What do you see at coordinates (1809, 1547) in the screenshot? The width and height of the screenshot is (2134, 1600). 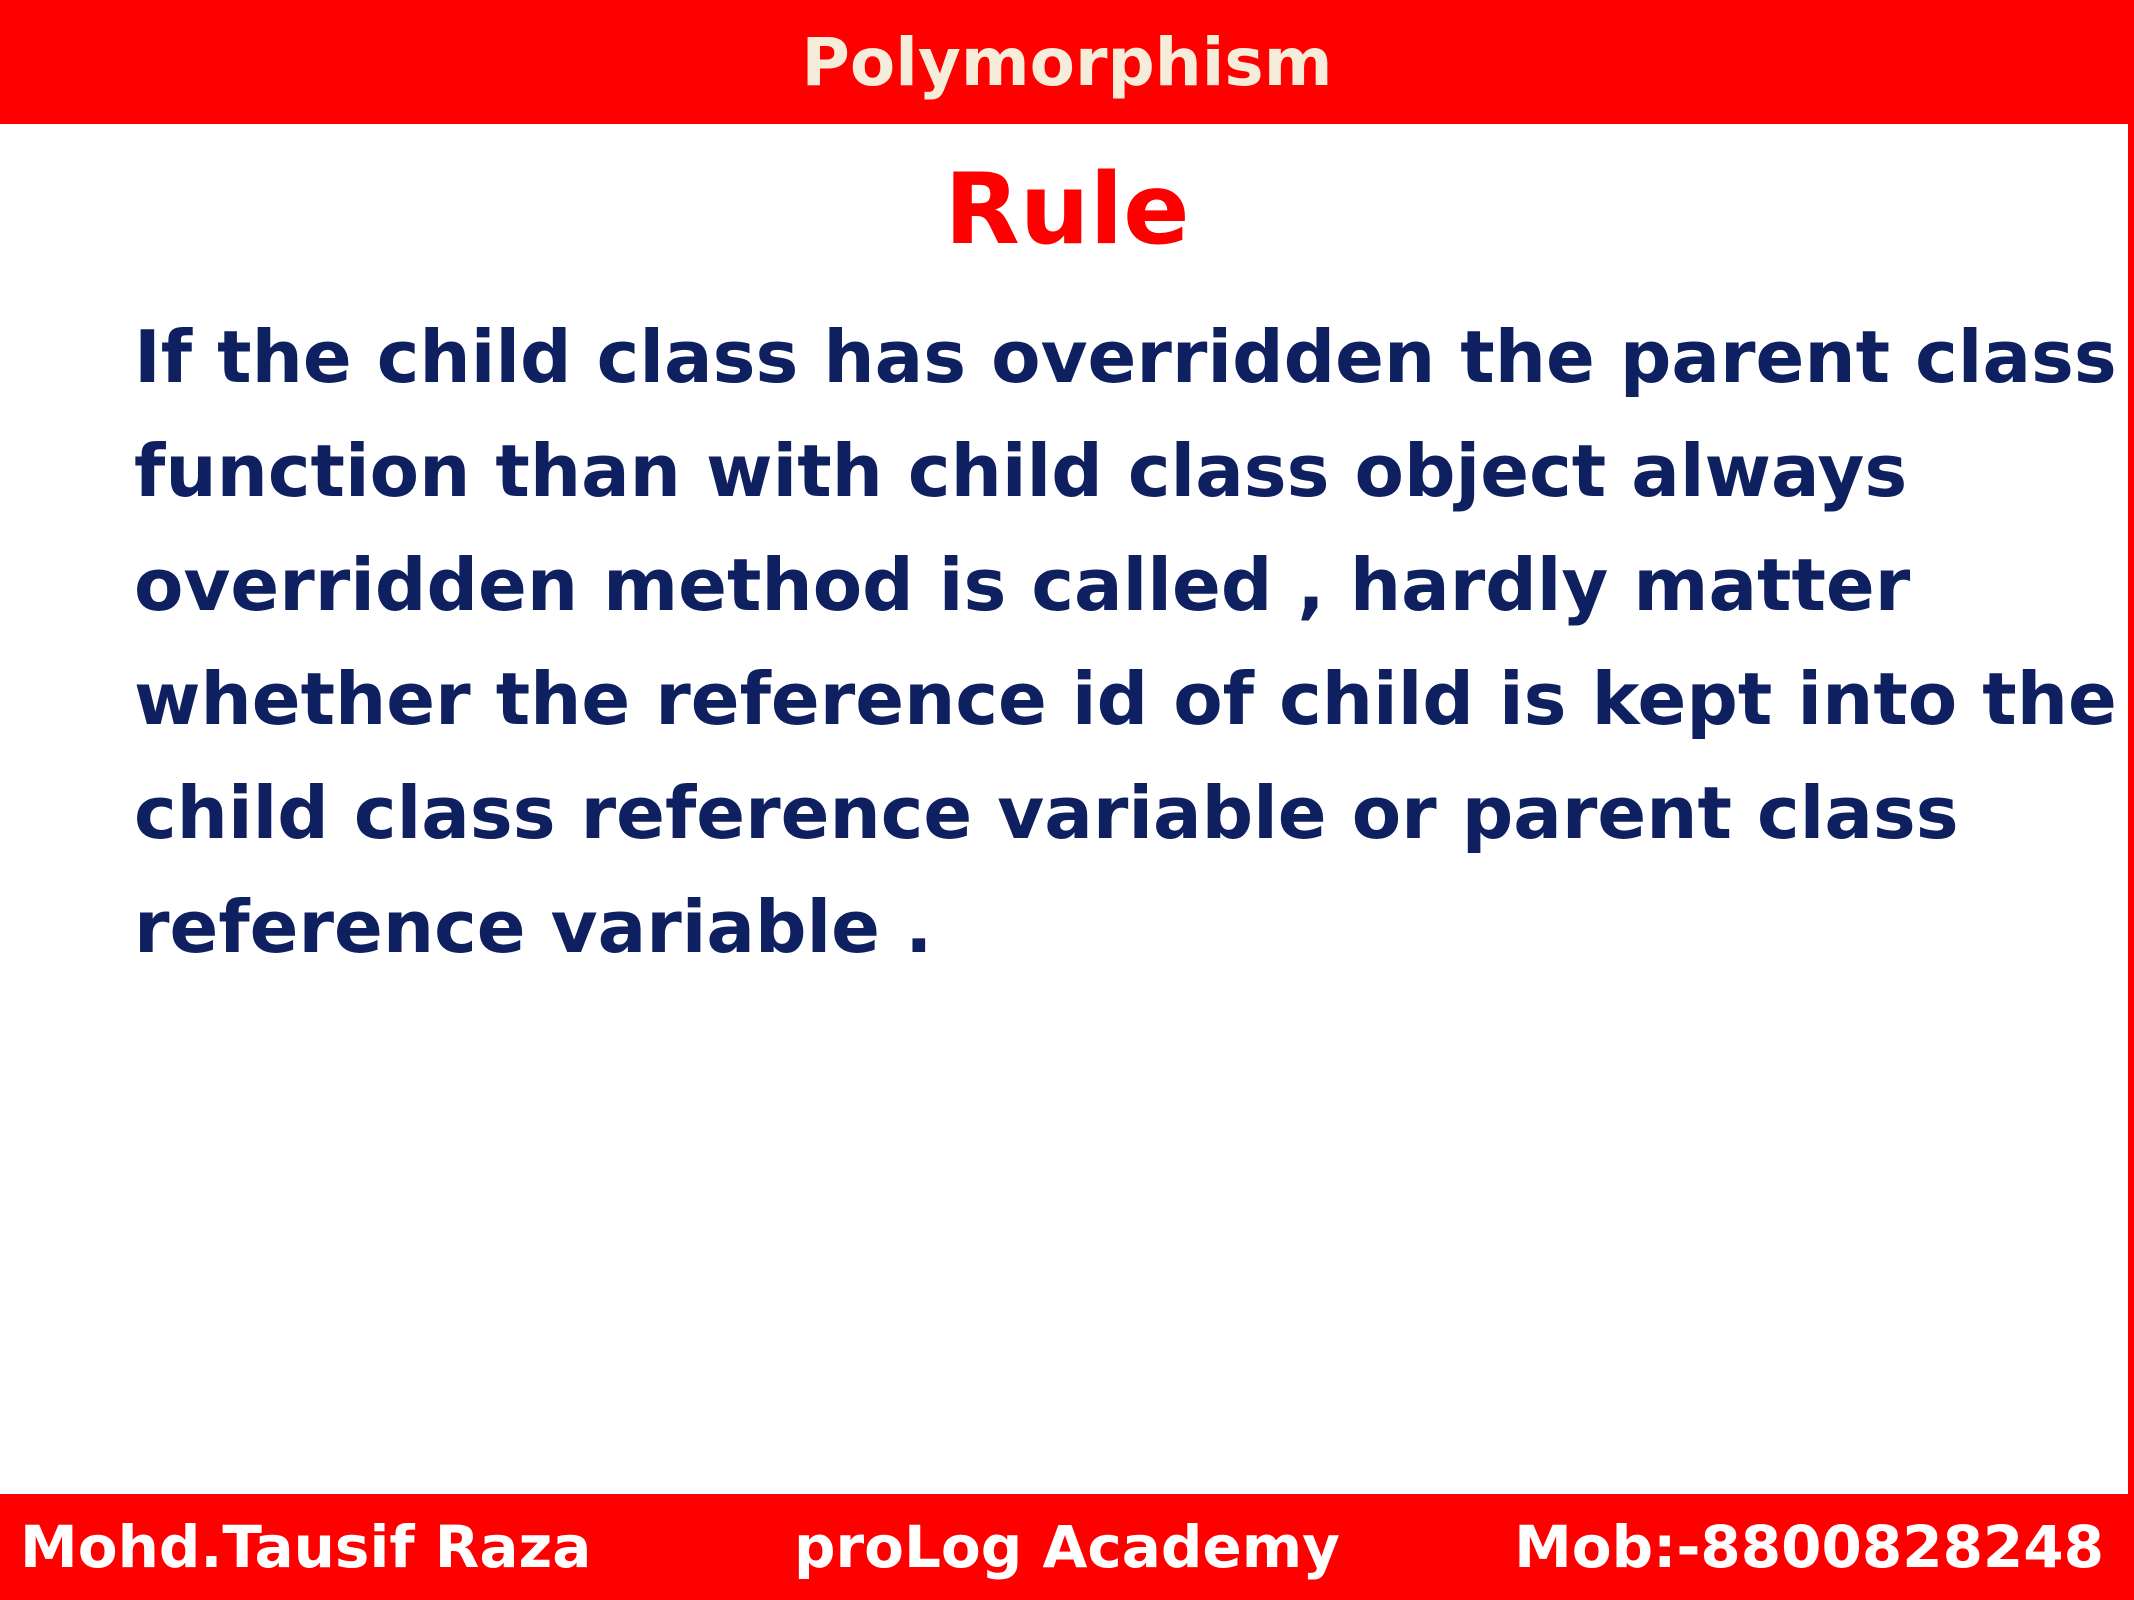 I see `footer-phone: Mob:-8800828248` at bounding box center [1809, 1547].